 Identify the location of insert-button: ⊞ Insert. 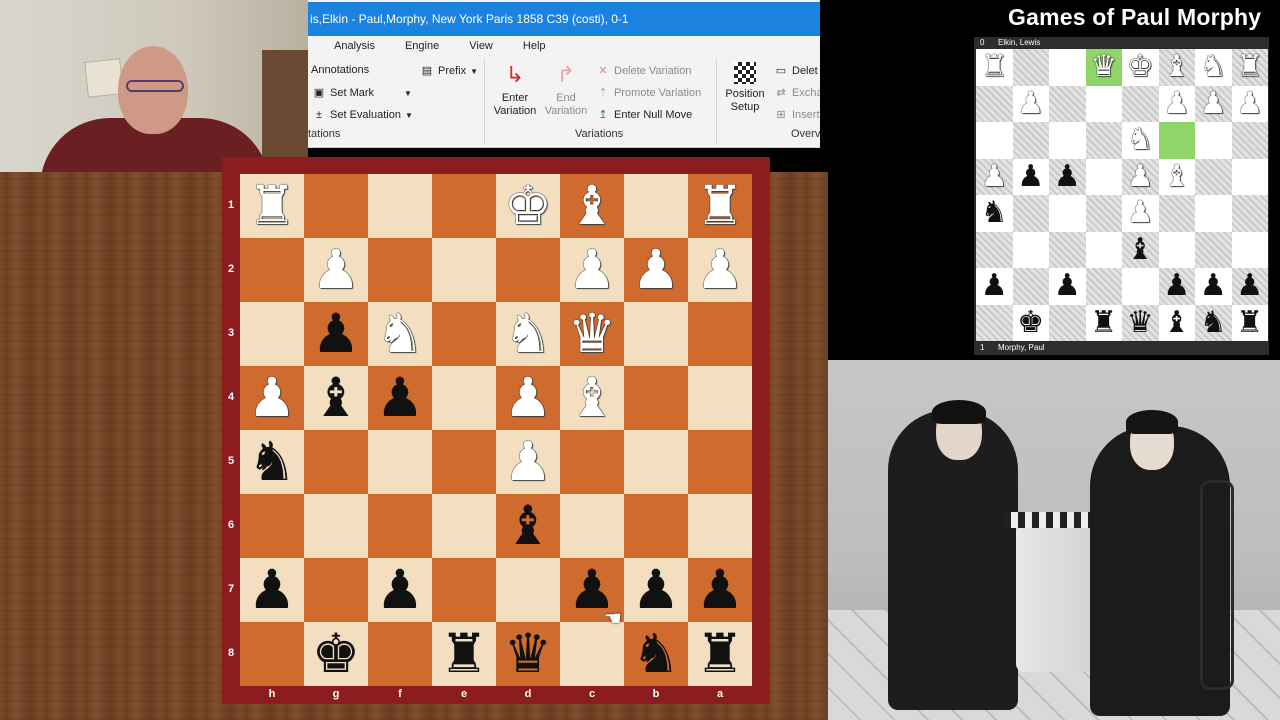
(796, 115).